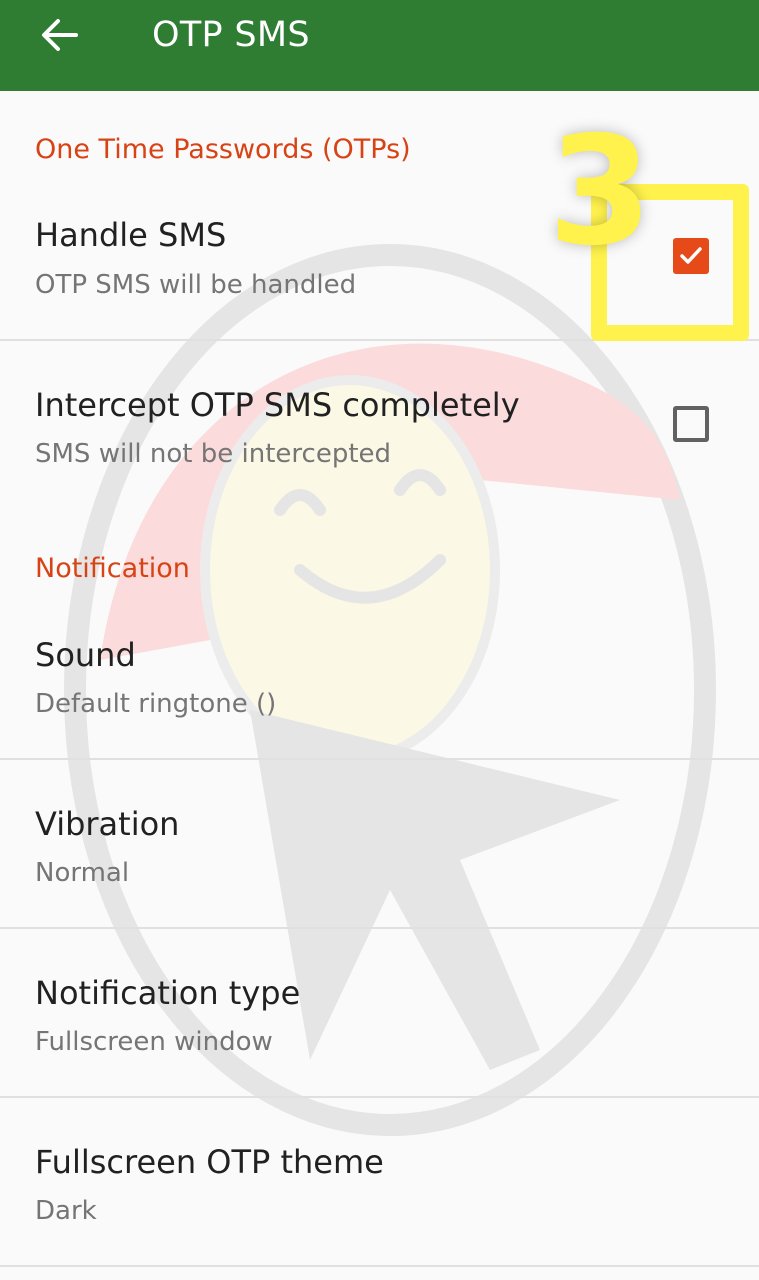 This screenshot has width=759, height=1280. I want to click on pref-summary: OTP SMS will be handled, so click(196, 285).